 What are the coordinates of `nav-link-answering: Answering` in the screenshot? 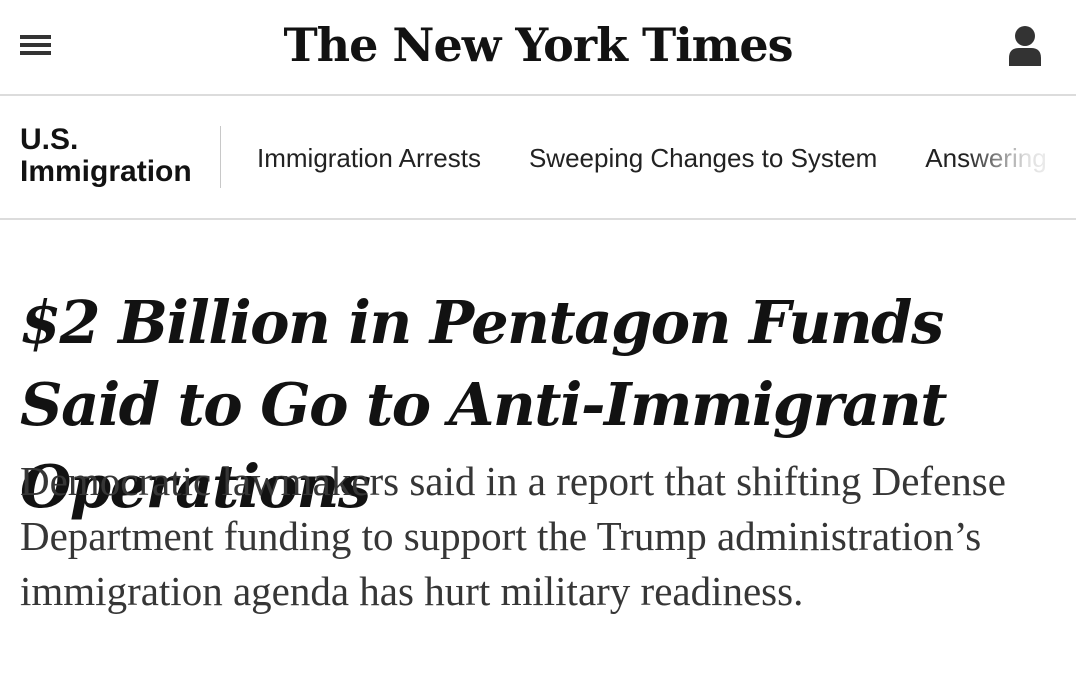 It's located at (985, 158).